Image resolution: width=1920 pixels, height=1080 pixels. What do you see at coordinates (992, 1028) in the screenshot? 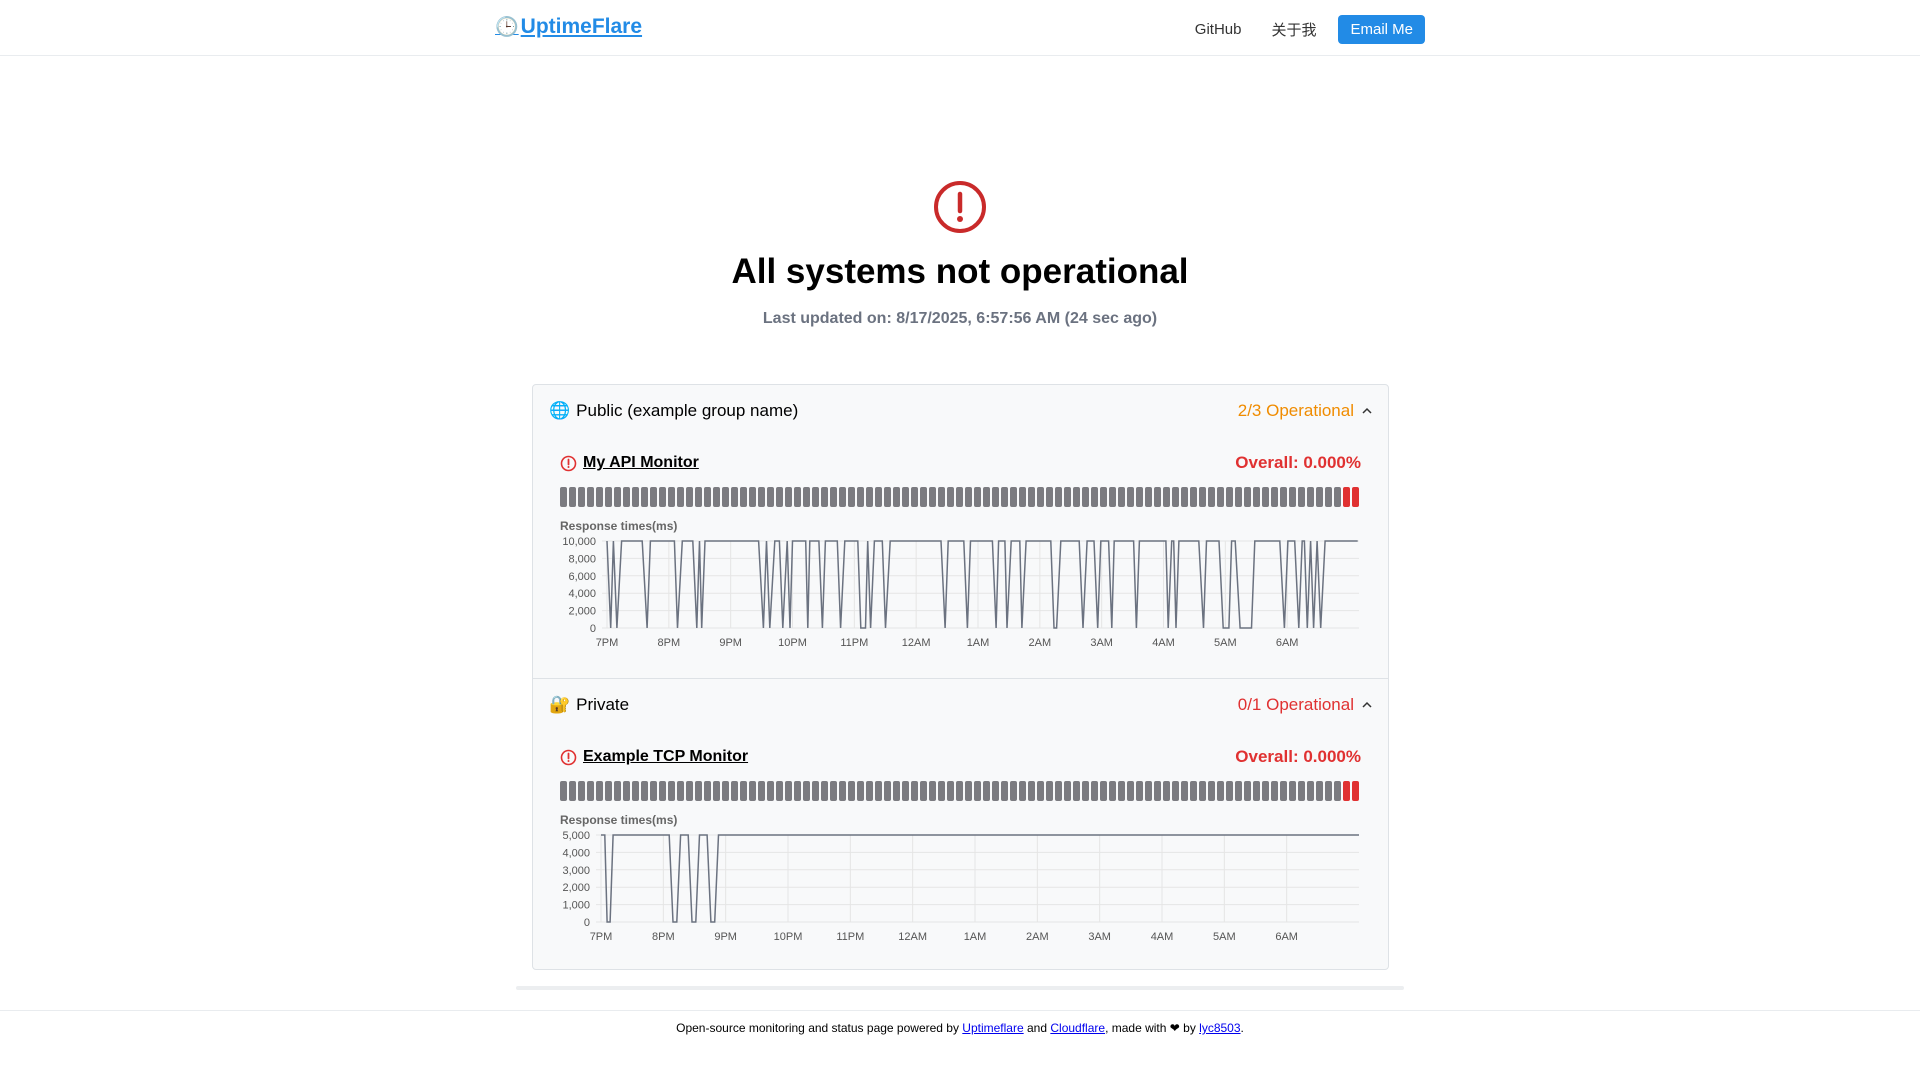
I see `uptimeflare-link: Uptimeflare` at bounding box center [992, 1028].